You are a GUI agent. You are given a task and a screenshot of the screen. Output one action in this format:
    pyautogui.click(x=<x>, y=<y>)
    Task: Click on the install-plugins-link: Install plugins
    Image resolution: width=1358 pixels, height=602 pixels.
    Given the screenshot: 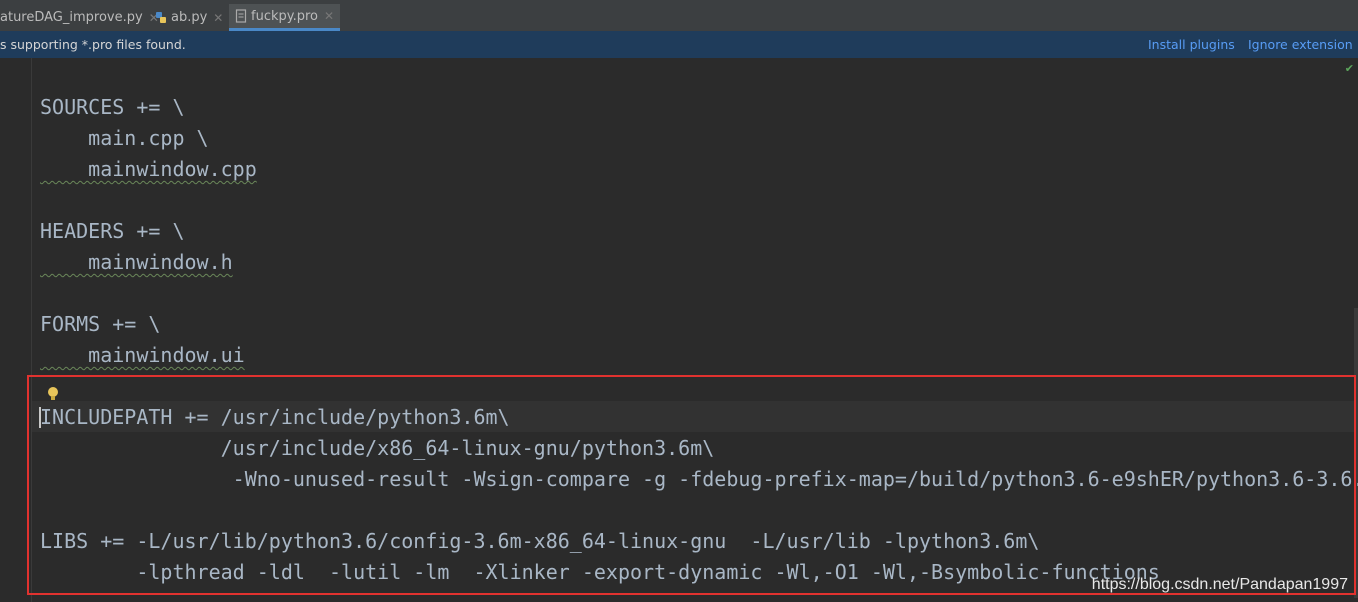 What is the action you would take?
    pyautogui.click(x=1191, y=44)
    